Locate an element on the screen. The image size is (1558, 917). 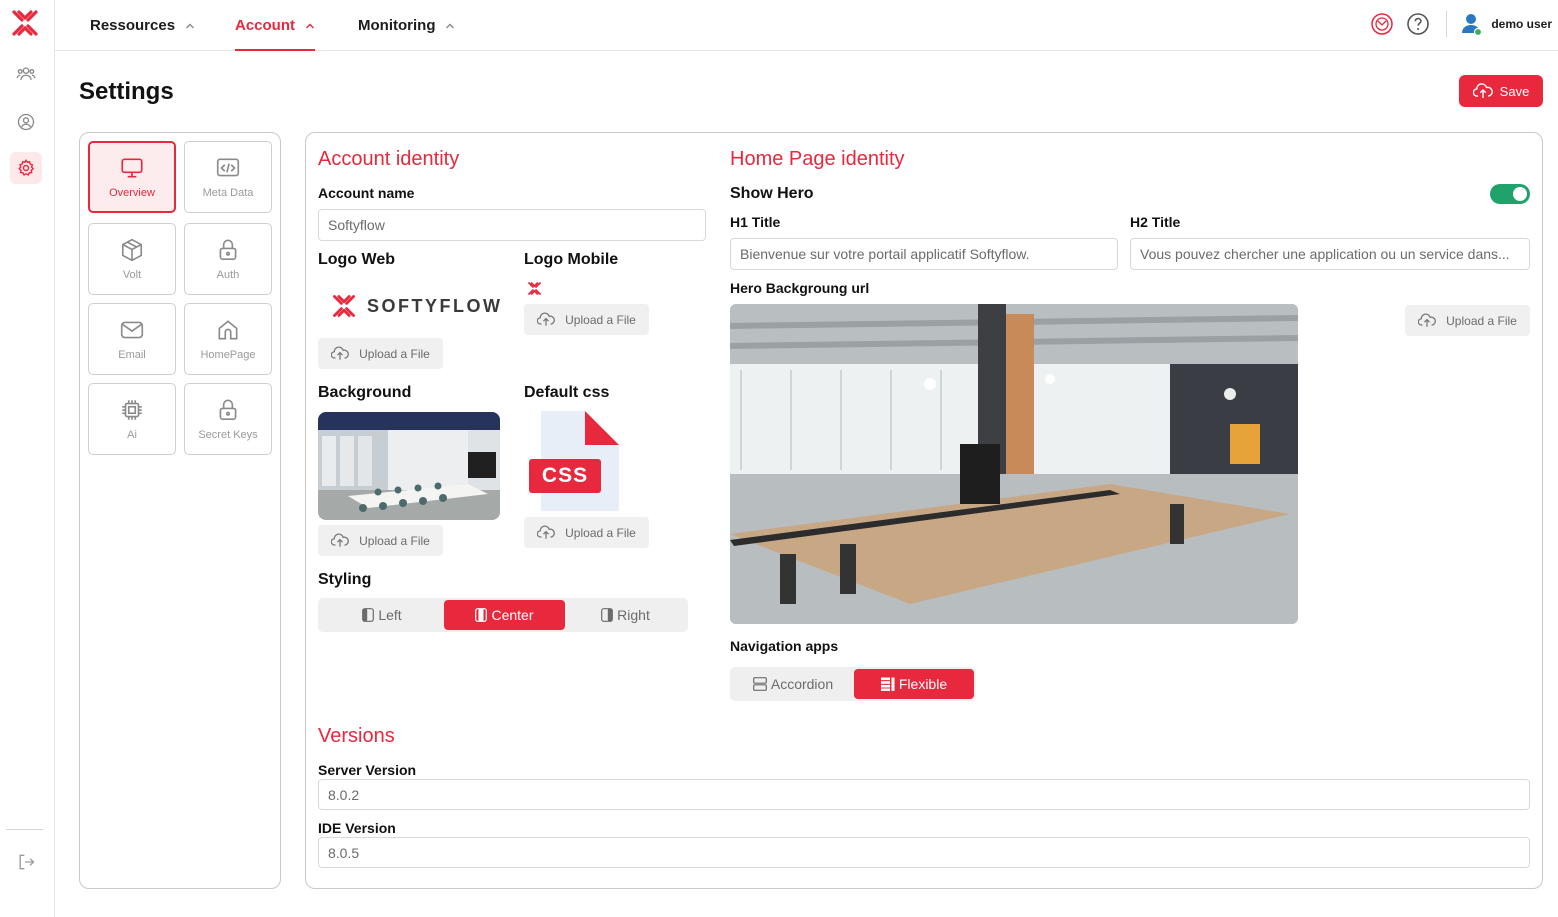
topbar-actions: demo user is located at coordinates (1464, 24).